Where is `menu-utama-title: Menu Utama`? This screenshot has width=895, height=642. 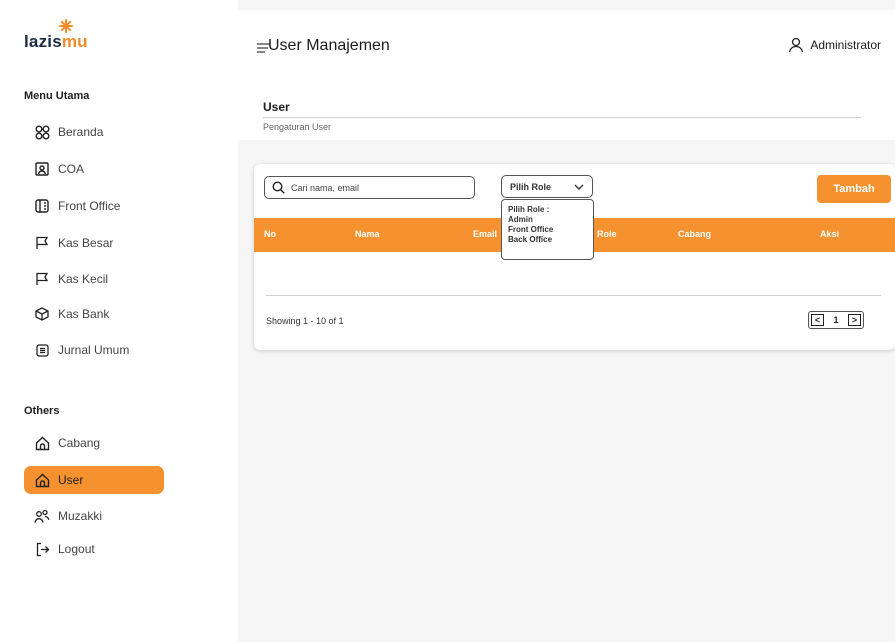
menu-utama-title: Menu Utama is located at coordinates (57, 96).